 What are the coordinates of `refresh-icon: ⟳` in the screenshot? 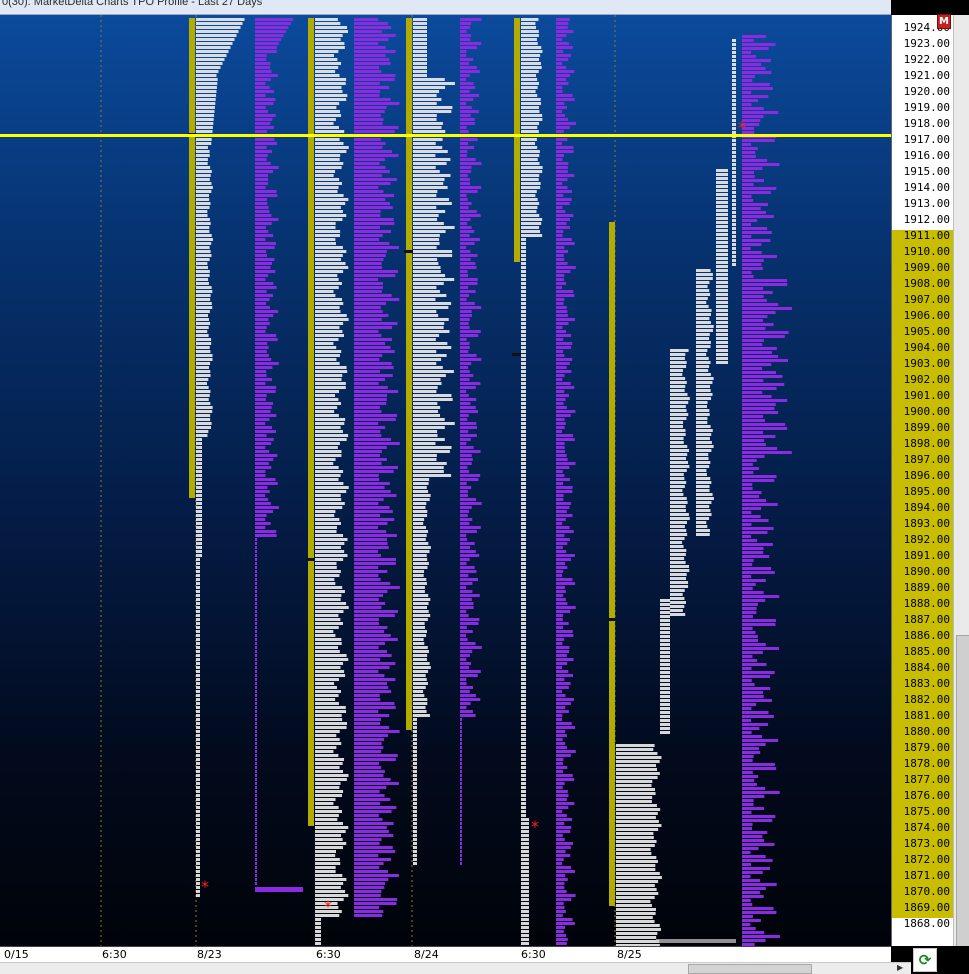 It's located at (925, 960).